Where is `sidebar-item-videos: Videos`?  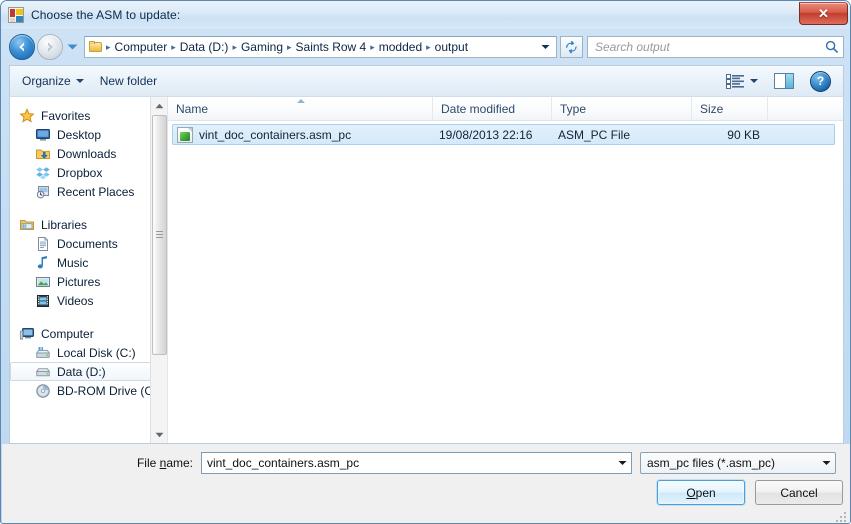 sidebar-item-videos: Videos is located at coordinates (88, 300).